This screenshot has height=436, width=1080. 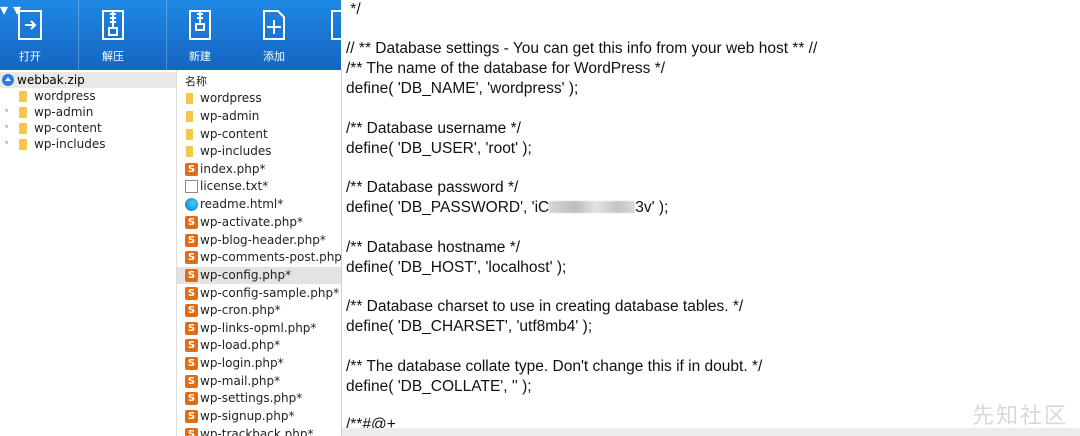 I want to click on tree-root: webbak.zip, so click(x=88, y=80).